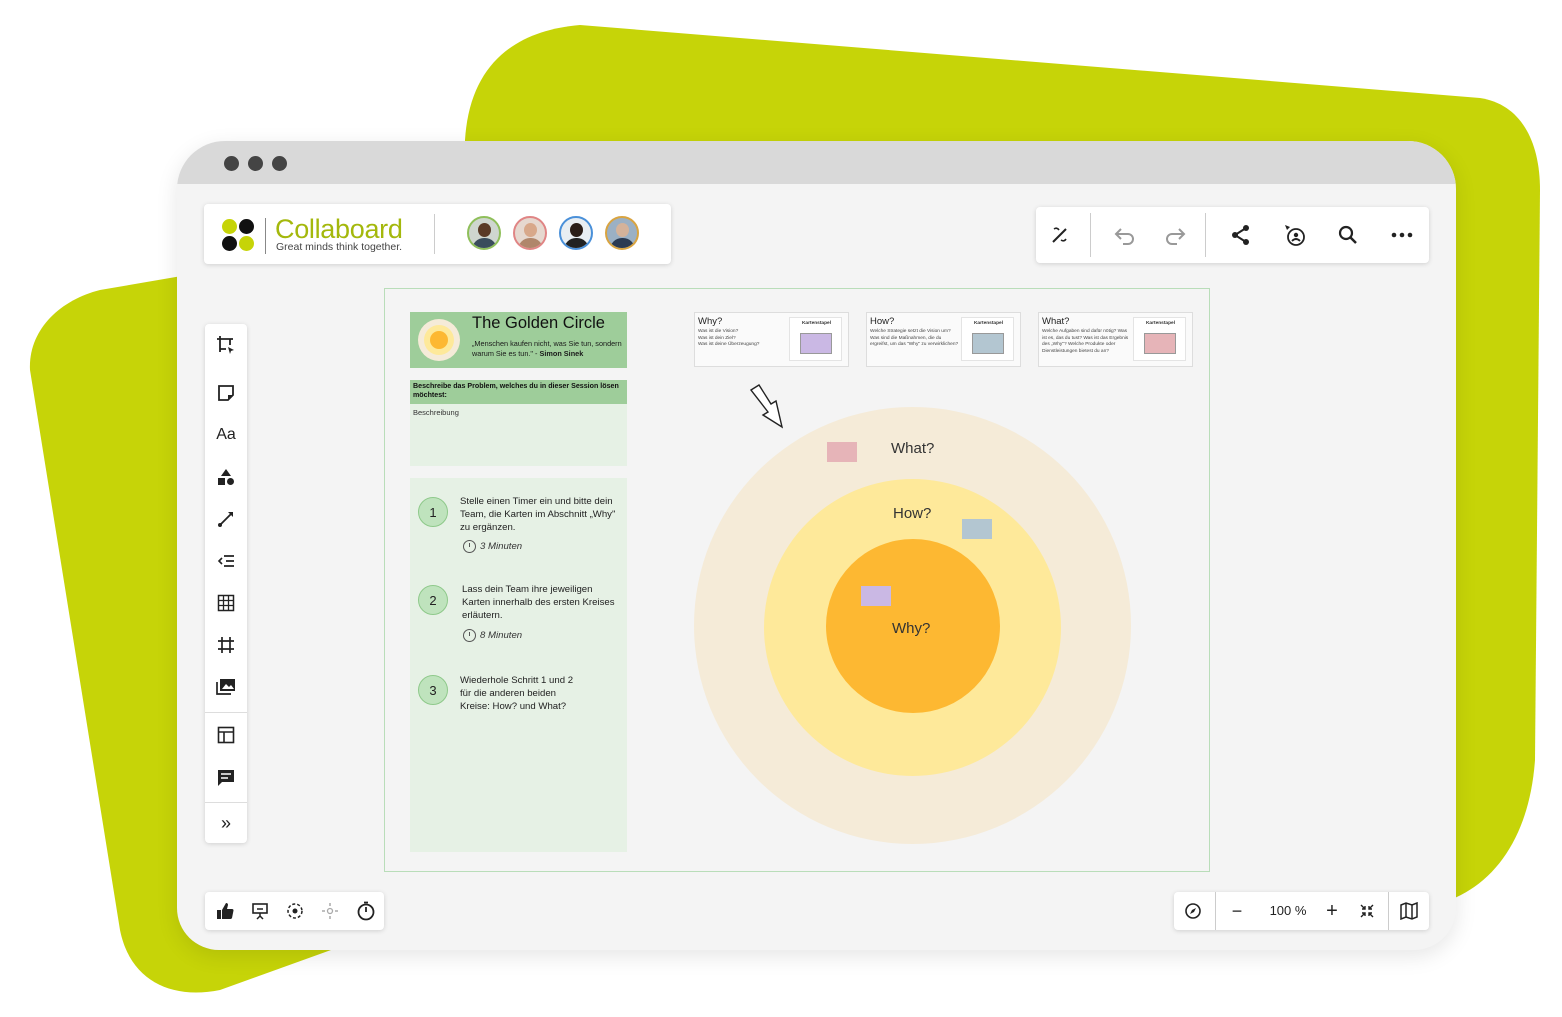 Image resolution: width=1562 pixels, height=1017 pixels. I want to click on step-duration: 3 Minuten, so click(492, 546).